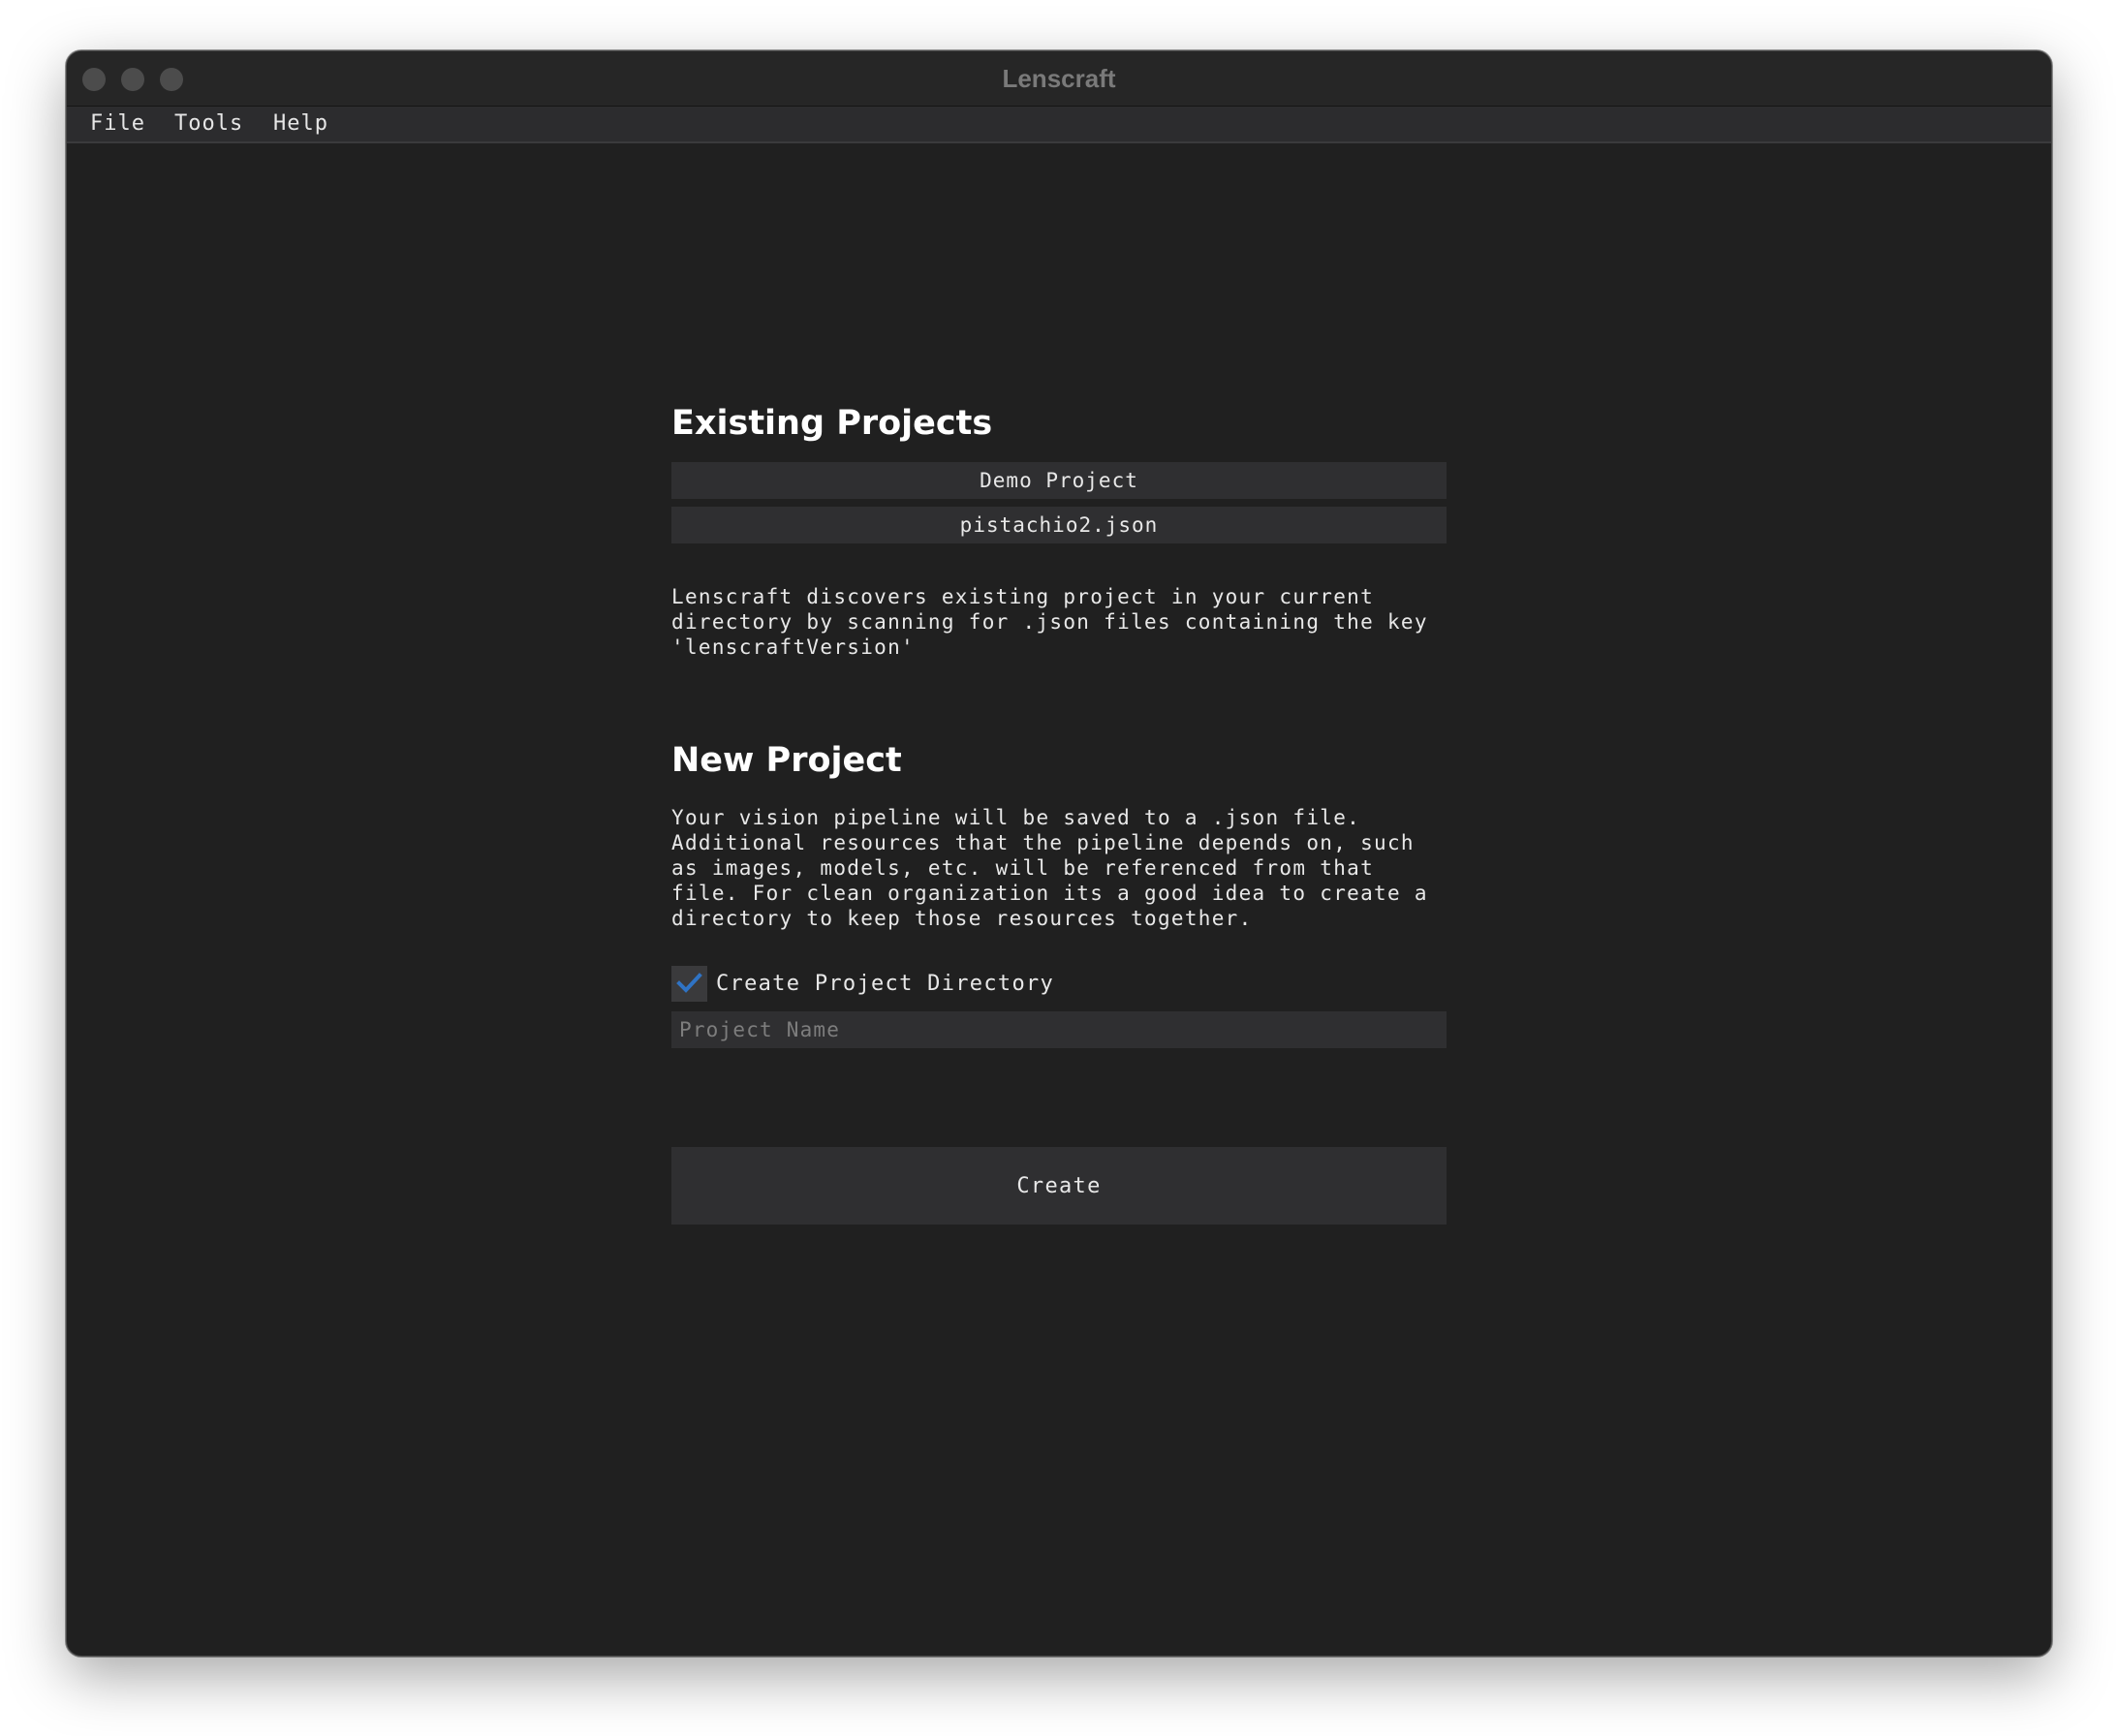  Describe the element at coordinates (787, 760) in the screenshot. I see `new-project-heading: New Project` at that location.